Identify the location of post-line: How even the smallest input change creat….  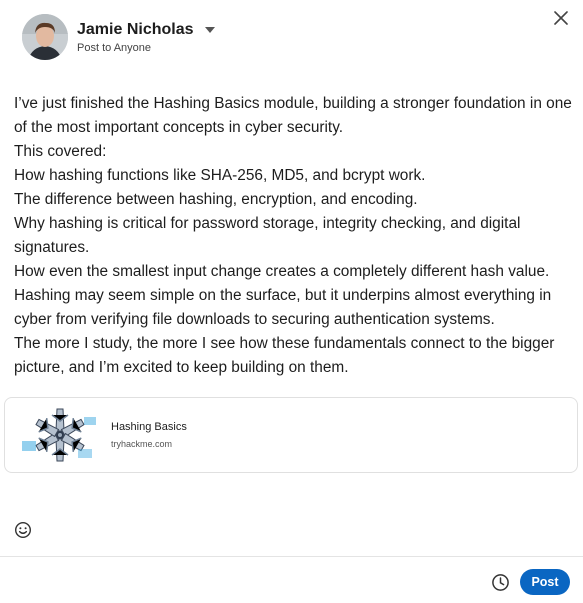
(282, 271).